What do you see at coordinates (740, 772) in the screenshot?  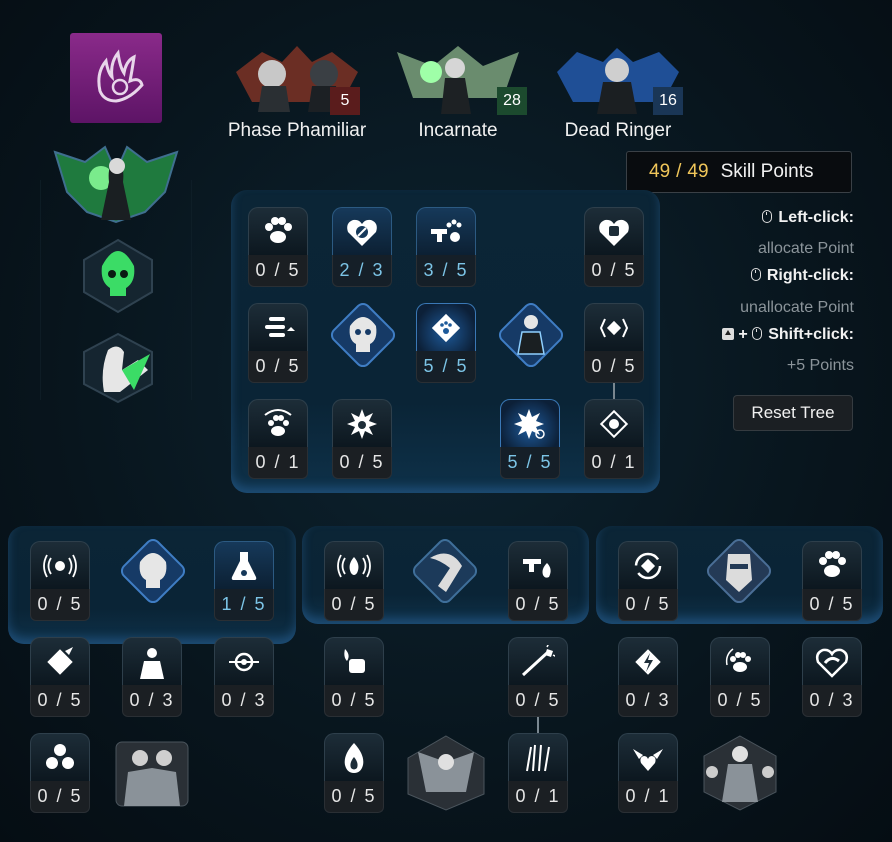 I see `priestess-capstone-icon` at bounding box center [740, 772].